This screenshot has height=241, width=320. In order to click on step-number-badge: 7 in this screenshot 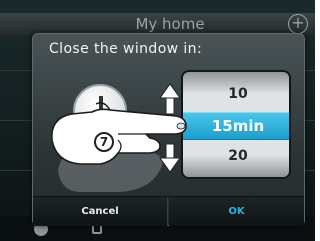, I will do `click(104, 142)`.